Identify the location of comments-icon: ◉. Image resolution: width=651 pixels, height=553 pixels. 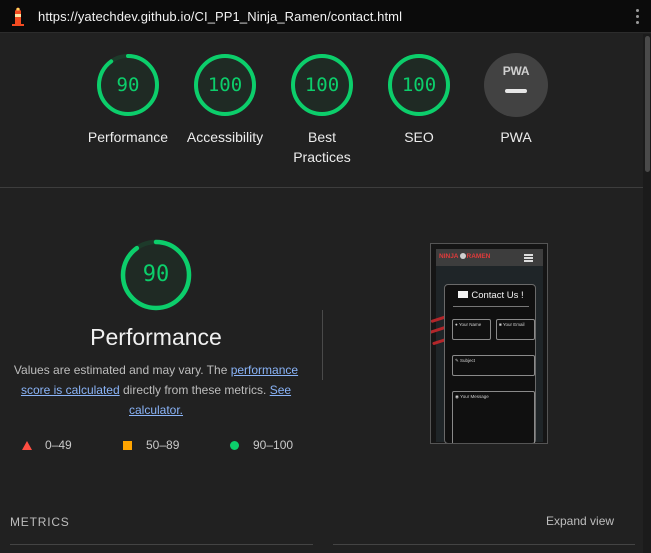
(457, 396).